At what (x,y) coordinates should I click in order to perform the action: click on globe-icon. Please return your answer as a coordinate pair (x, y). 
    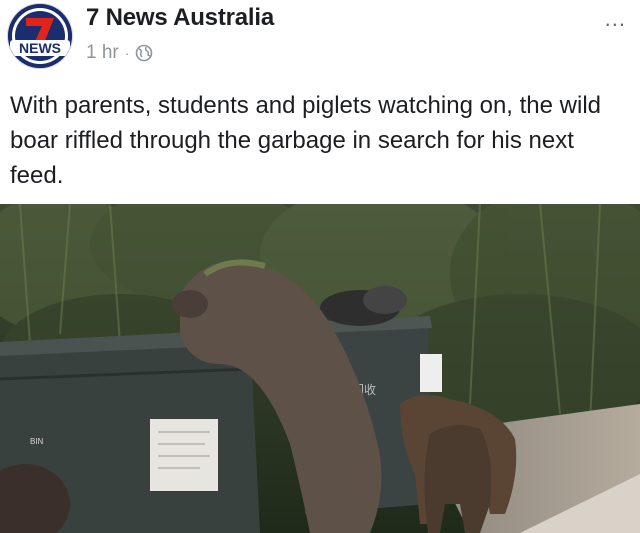
    Looking at the image, I should click on (144, 53).